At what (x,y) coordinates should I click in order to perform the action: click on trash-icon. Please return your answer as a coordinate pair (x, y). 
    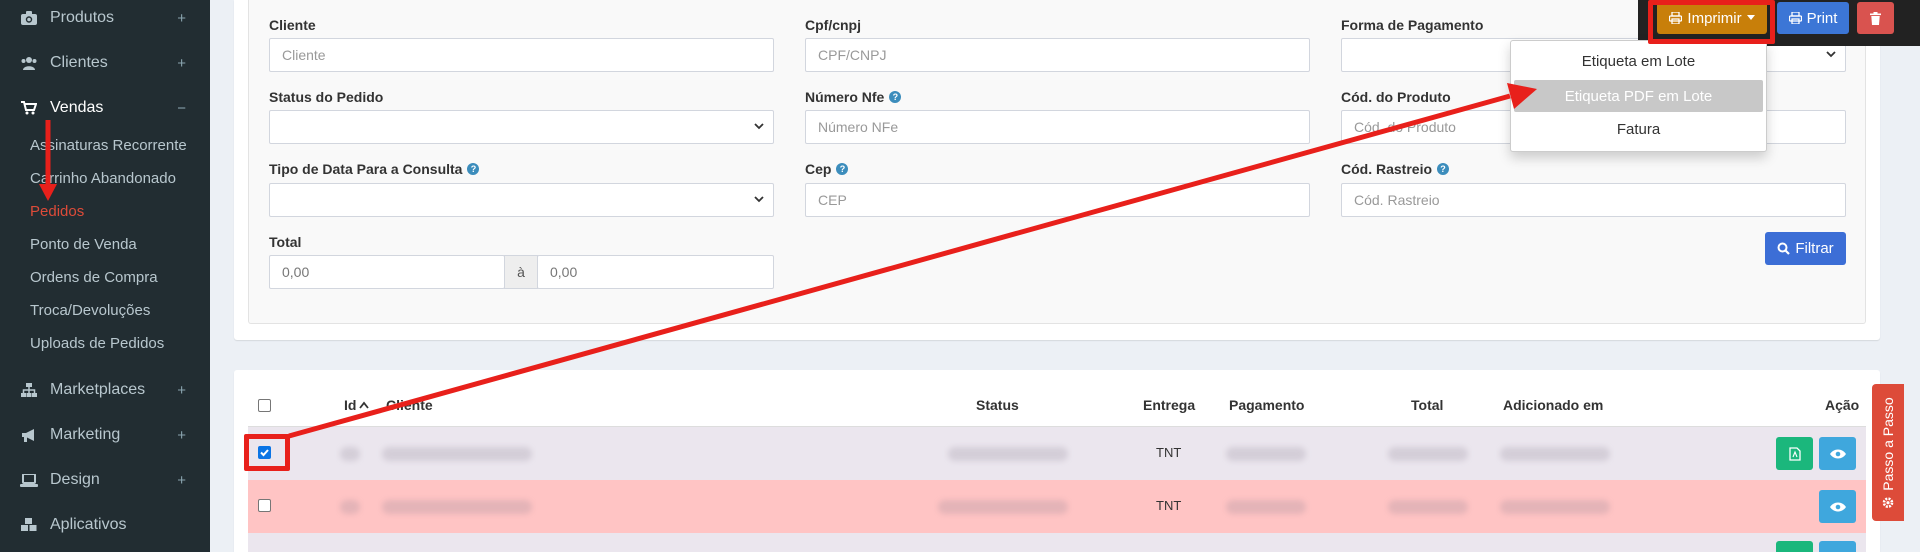
    Looking at the image, I should click on (1875, 18).